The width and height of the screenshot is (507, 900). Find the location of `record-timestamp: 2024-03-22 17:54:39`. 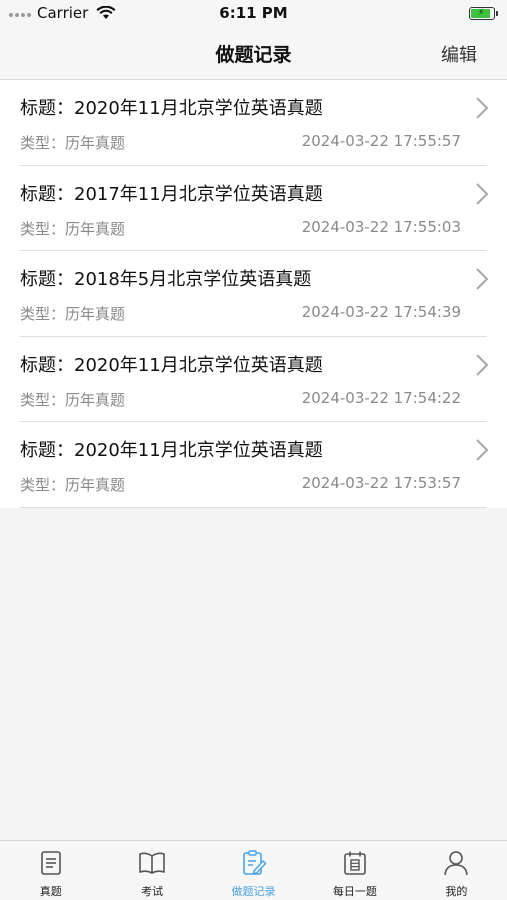

record-timestamp: 2024-03-22 17:54:39 is located at coordinates (381, 312).